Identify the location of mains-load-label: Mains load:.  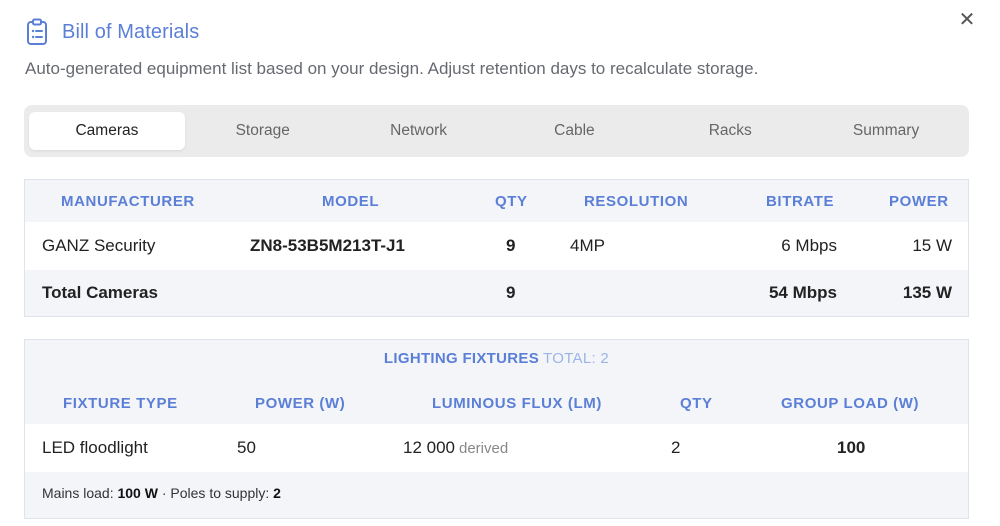
(78, 493).